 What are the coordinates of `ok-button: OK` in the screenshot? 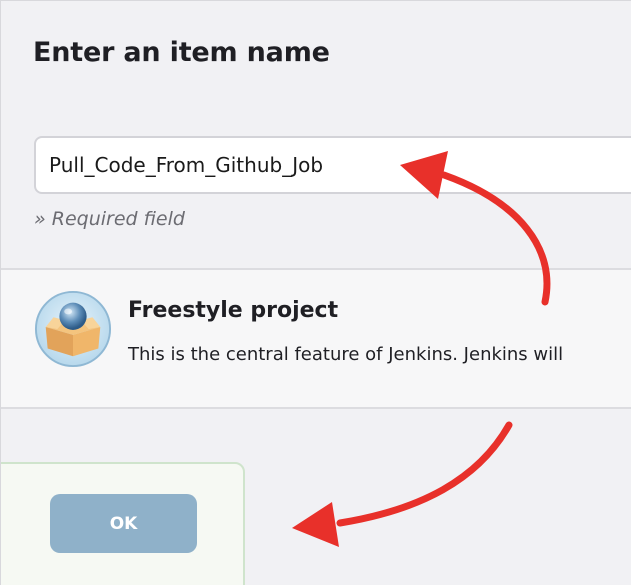 It's located at (123, 523).